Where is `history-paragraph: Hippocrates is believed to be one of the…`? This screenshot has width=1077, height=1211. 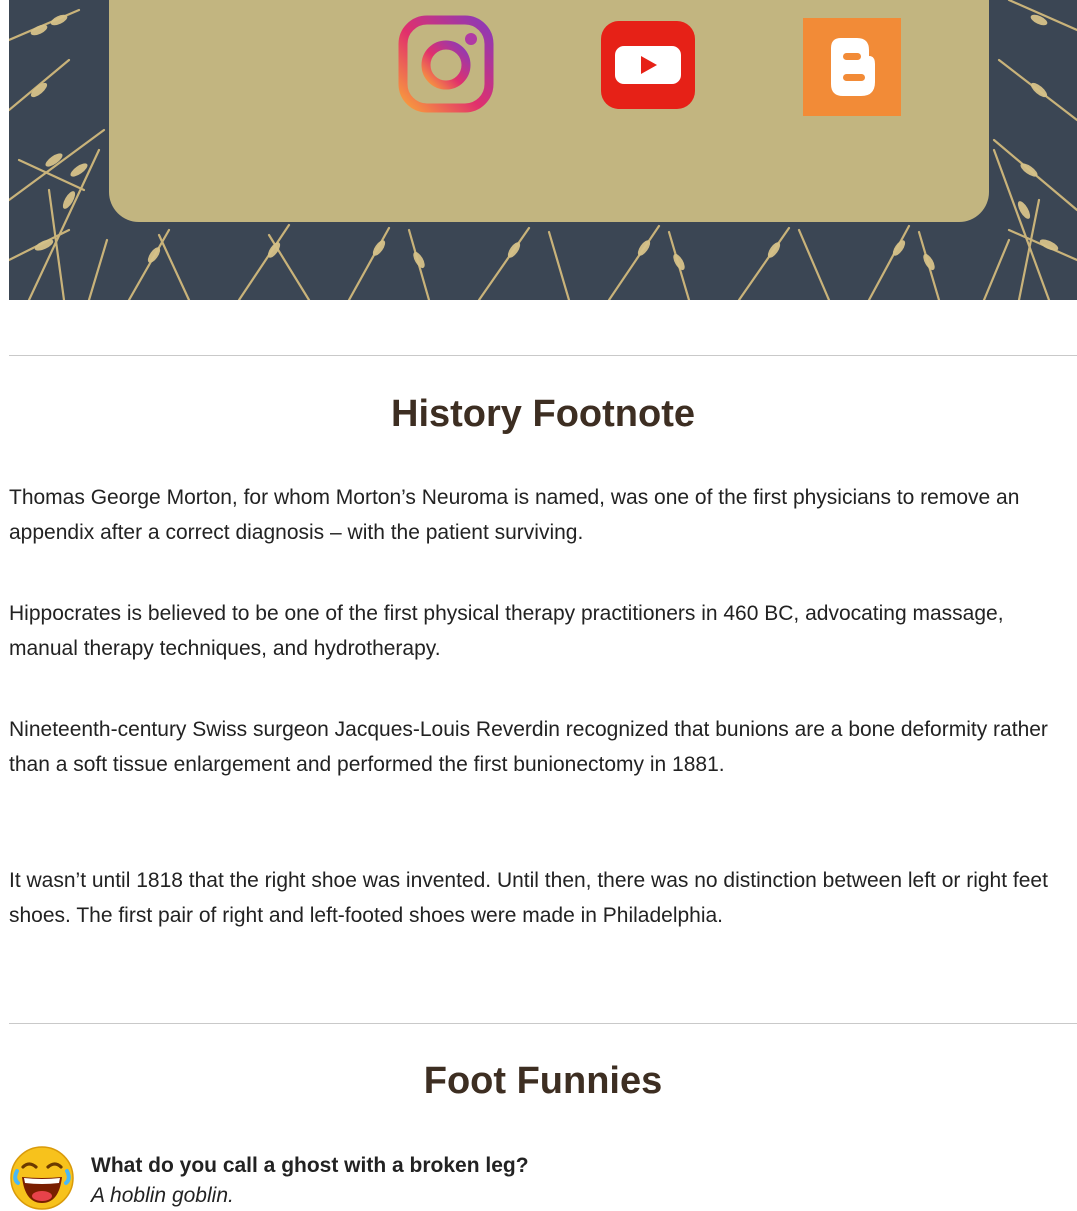 history-paragraph: Hippocrates is believed to be one of the… is located at coordinates (506, 631).